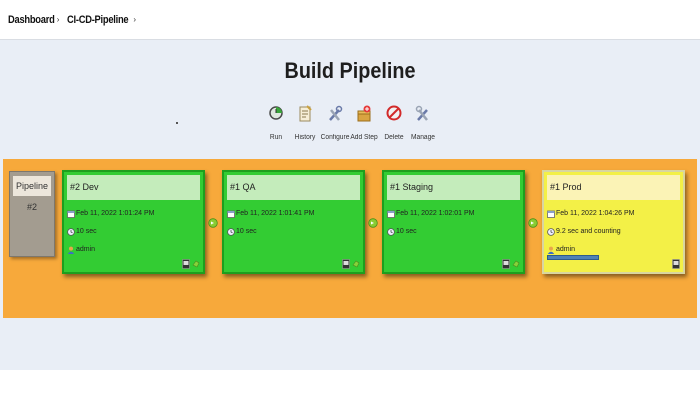 This screenshot has width=700, height=400. What do you see at coordinates (293, 222) in the screenshot?
I see `stage-card-qa: #1 QA Feb 11, 2022 1:01:41 PM 10 sec` at bounding box center [293, 222].